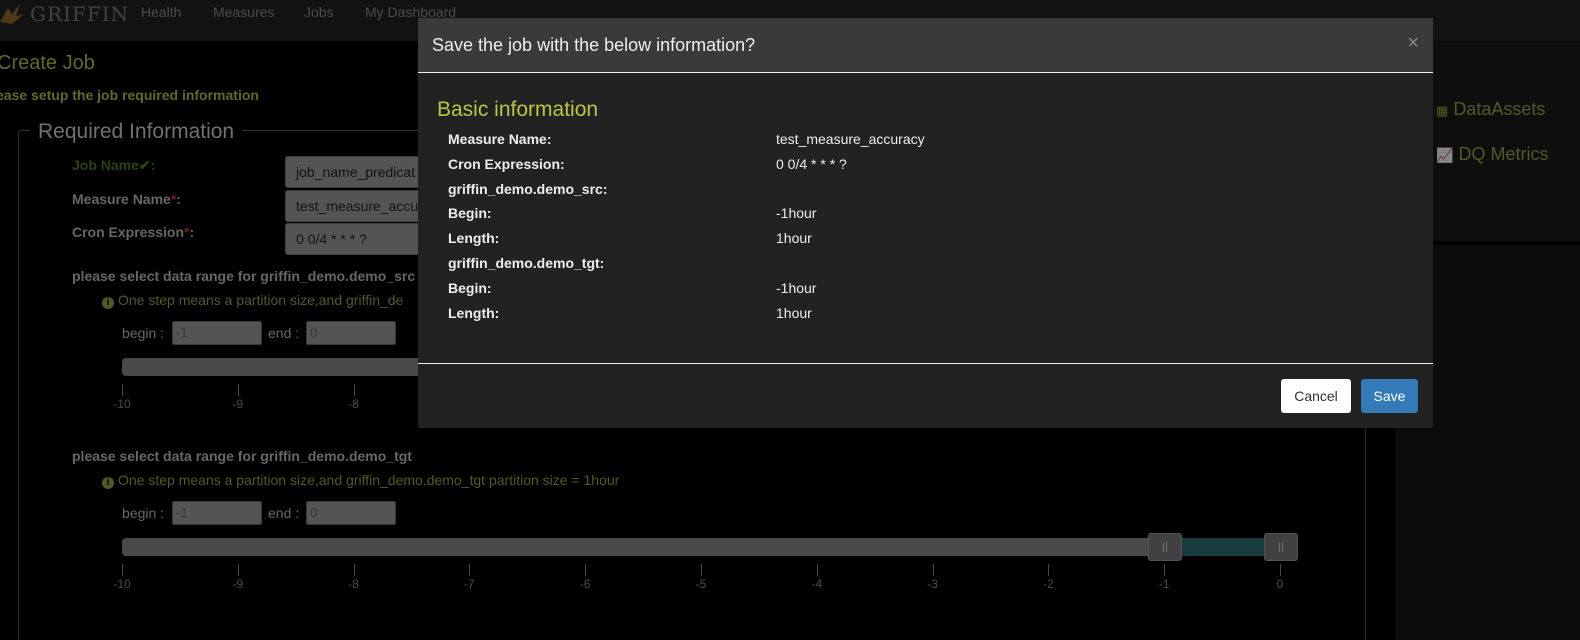 The image size is (1580, 640). Describe the element at coordinates (850, 139) in the screenshot. I see `info-row-value: test_measure_accuracy` at that location.